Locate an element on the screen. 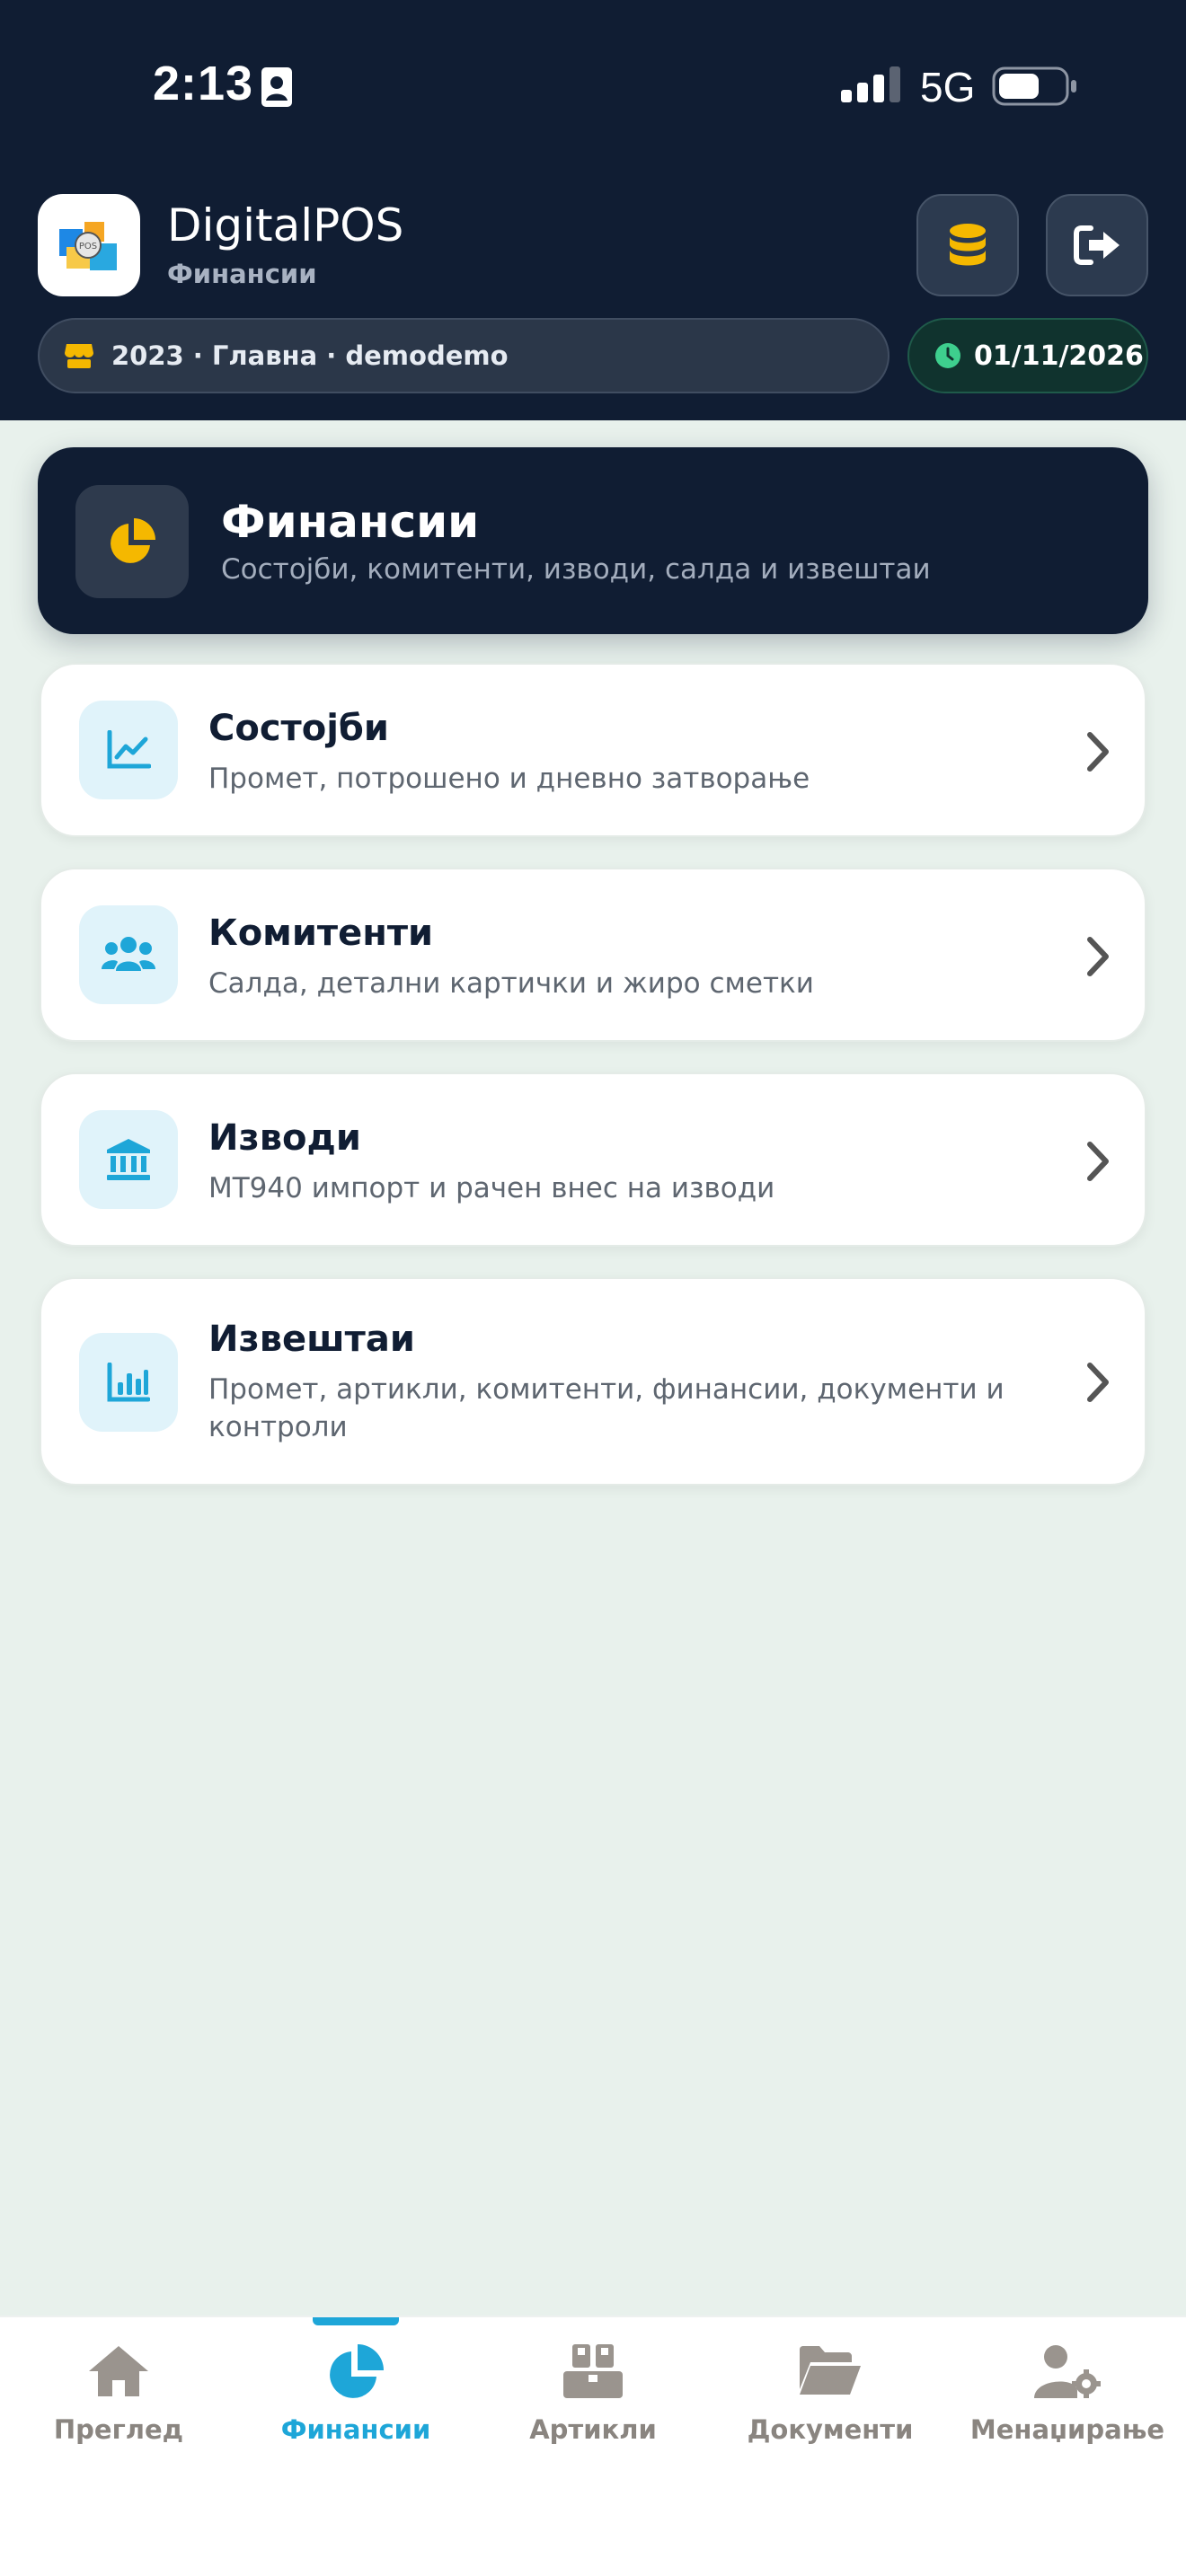 This screenshot has width=1186, height=2576. clock-icon is located at coordinates (947, 355).